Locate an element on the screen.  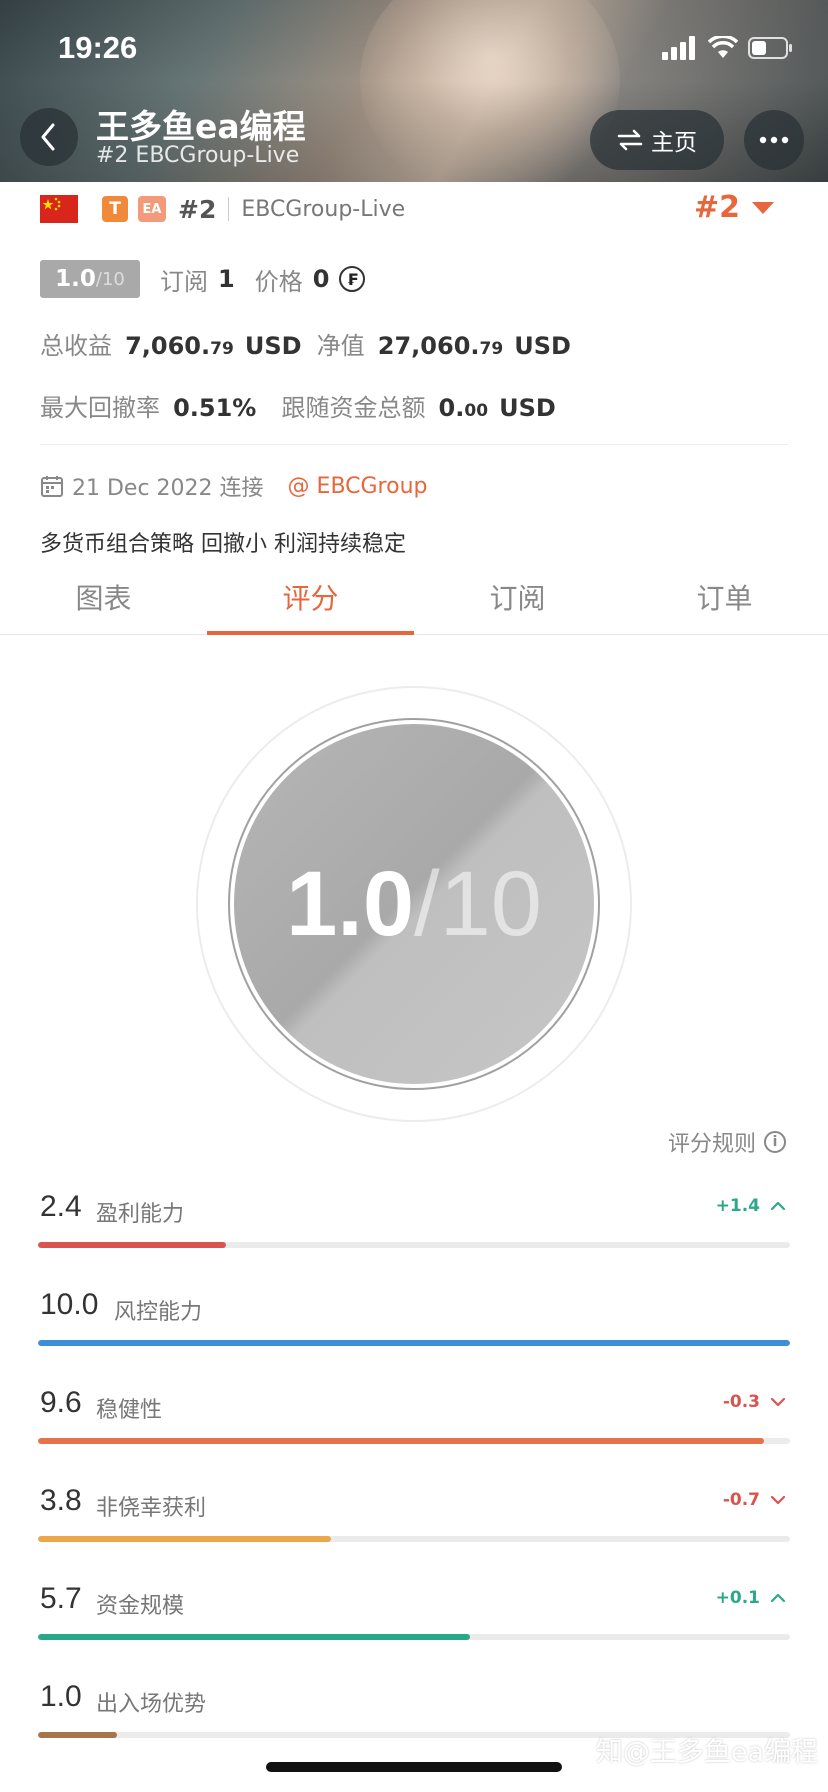
rating-rules-label: 评分规则 is located at coordinates (711, 1144).